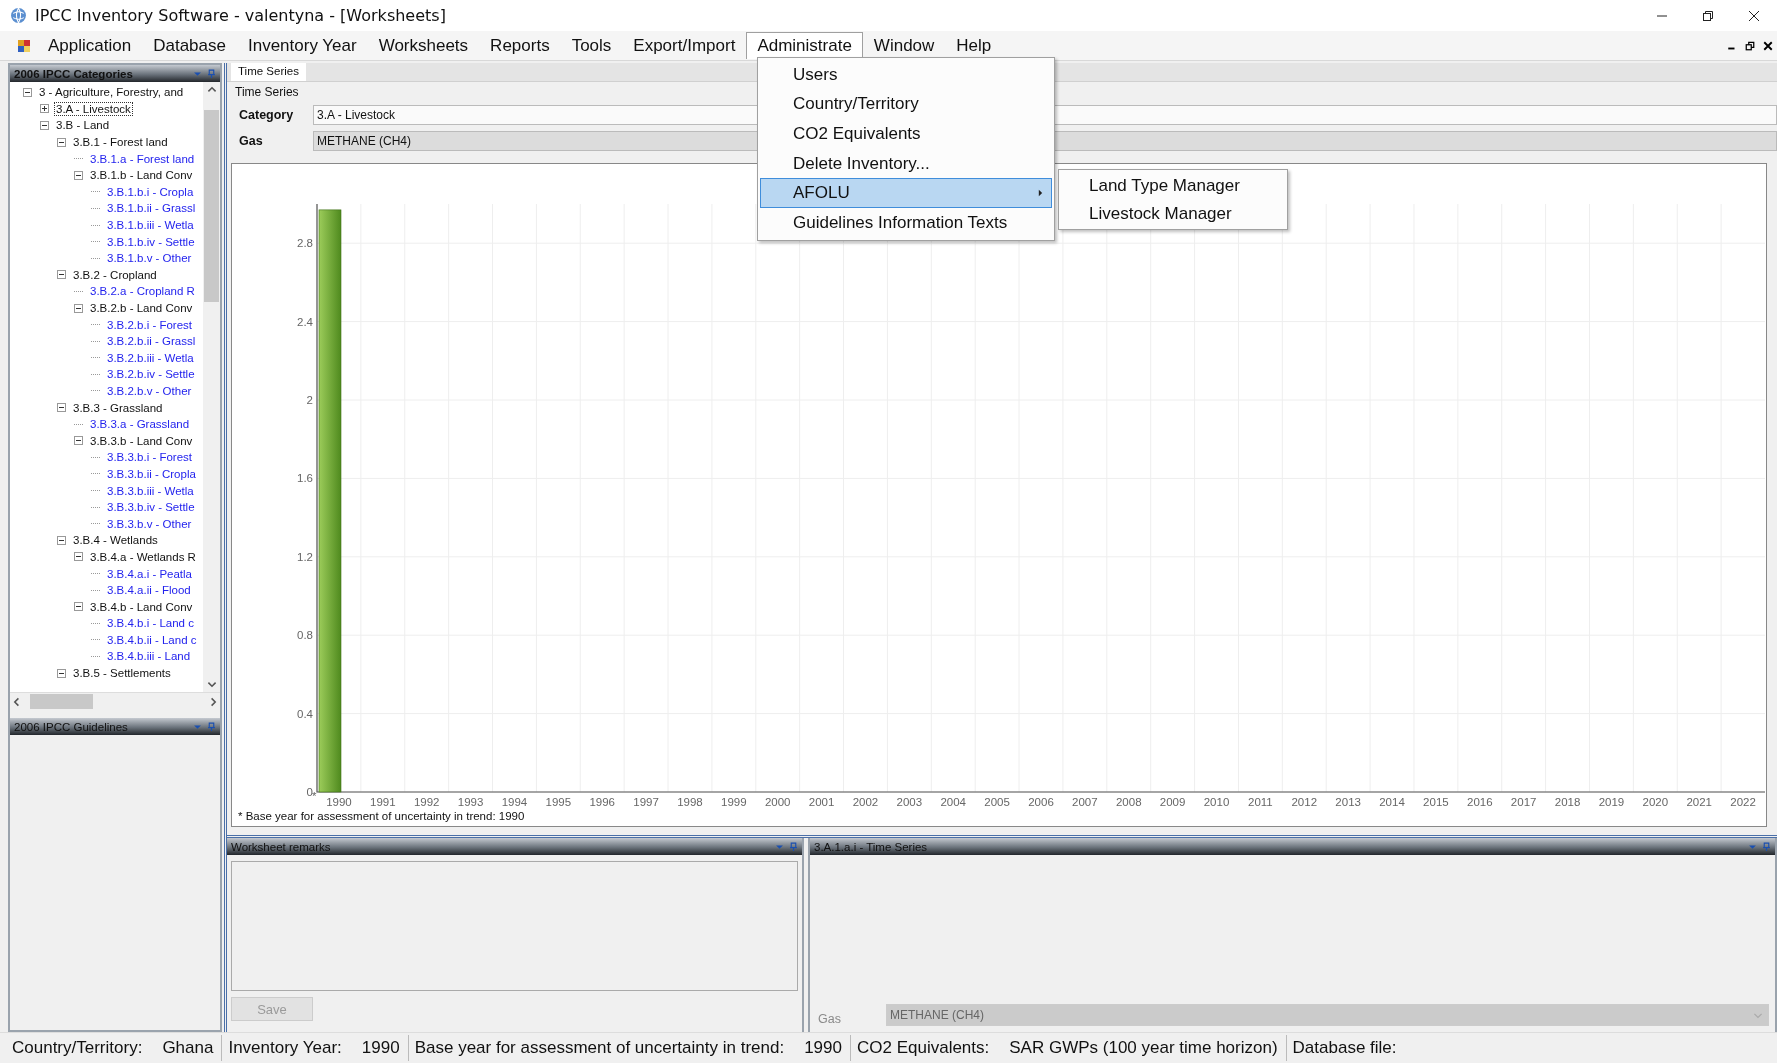 This screenshot has width=1777, height=1063. Describe the element at coordinates (923, 1048) in the screenshot. I see `status-label: CO2 Equivalents:` at that location.